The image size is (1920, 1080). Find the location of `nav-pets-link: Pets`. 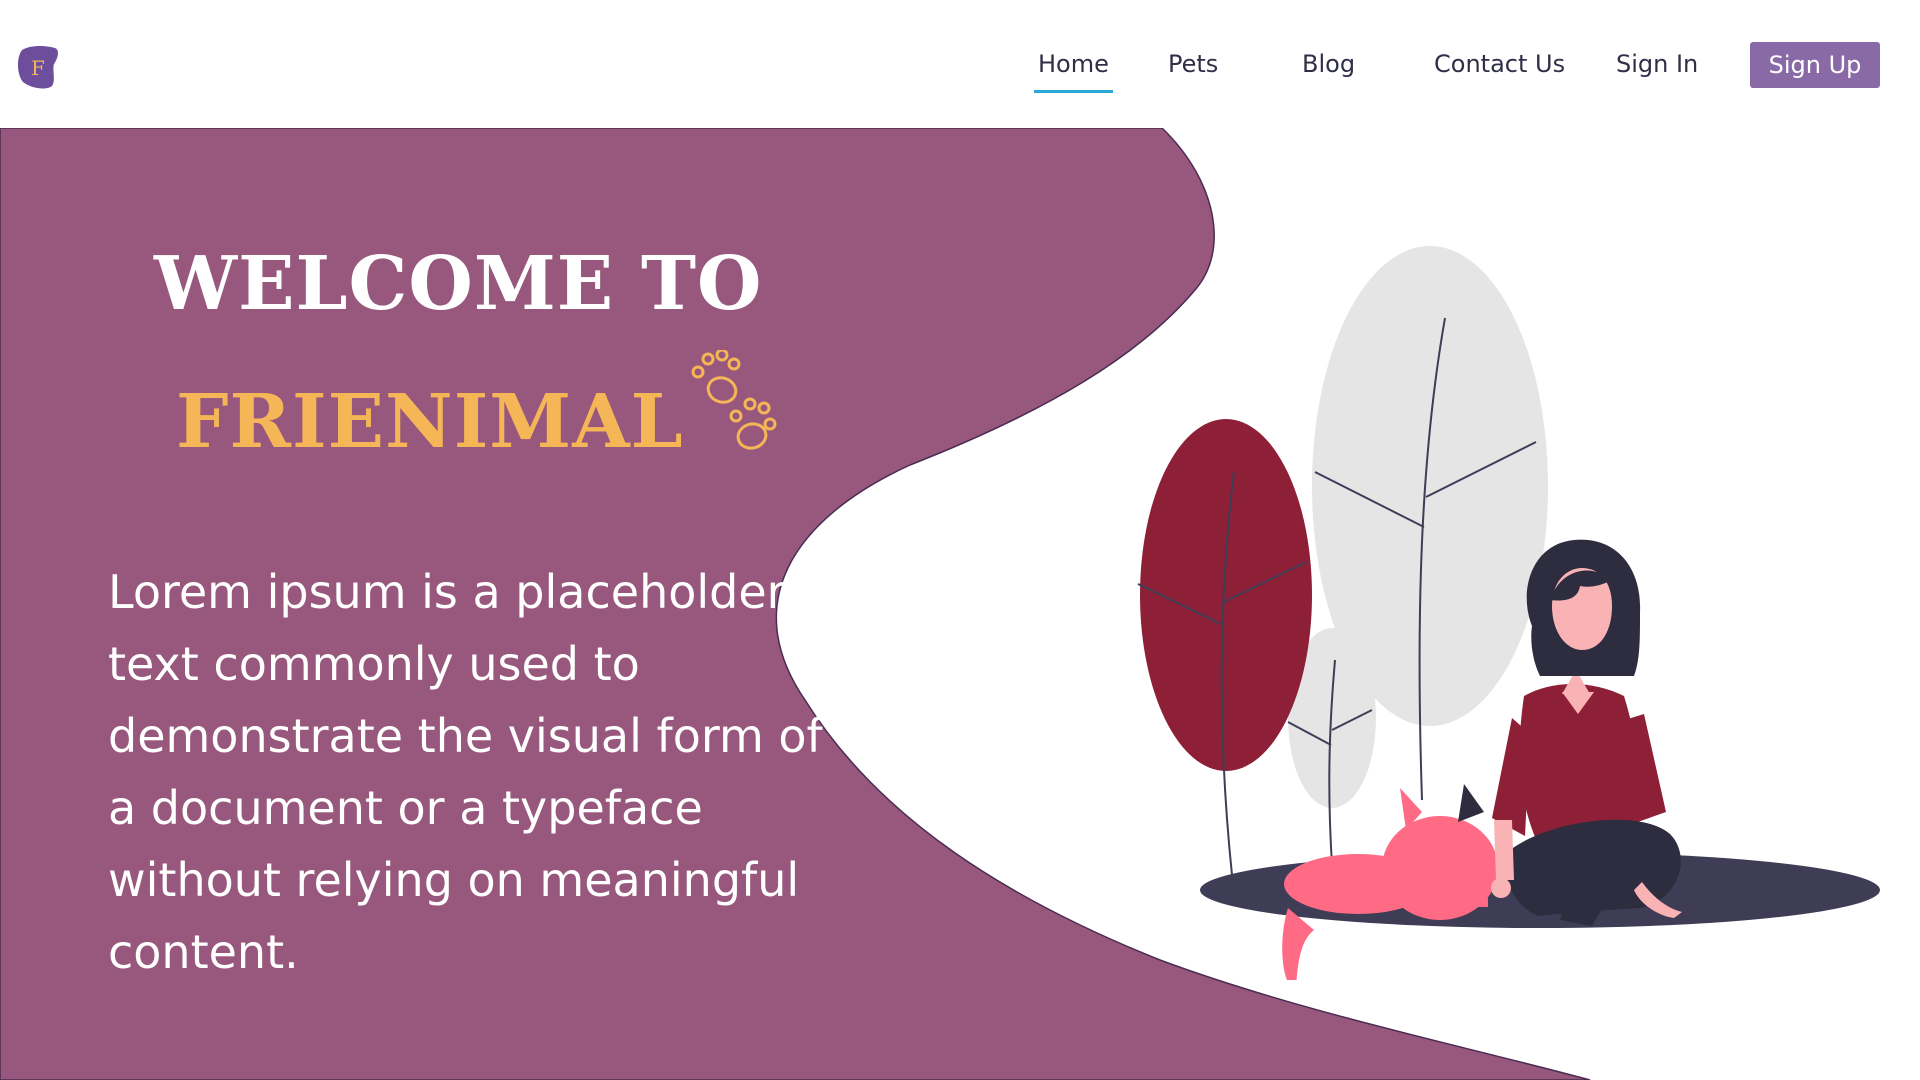

nav-pets-link: Pets is located at coordinates (1193, 64).